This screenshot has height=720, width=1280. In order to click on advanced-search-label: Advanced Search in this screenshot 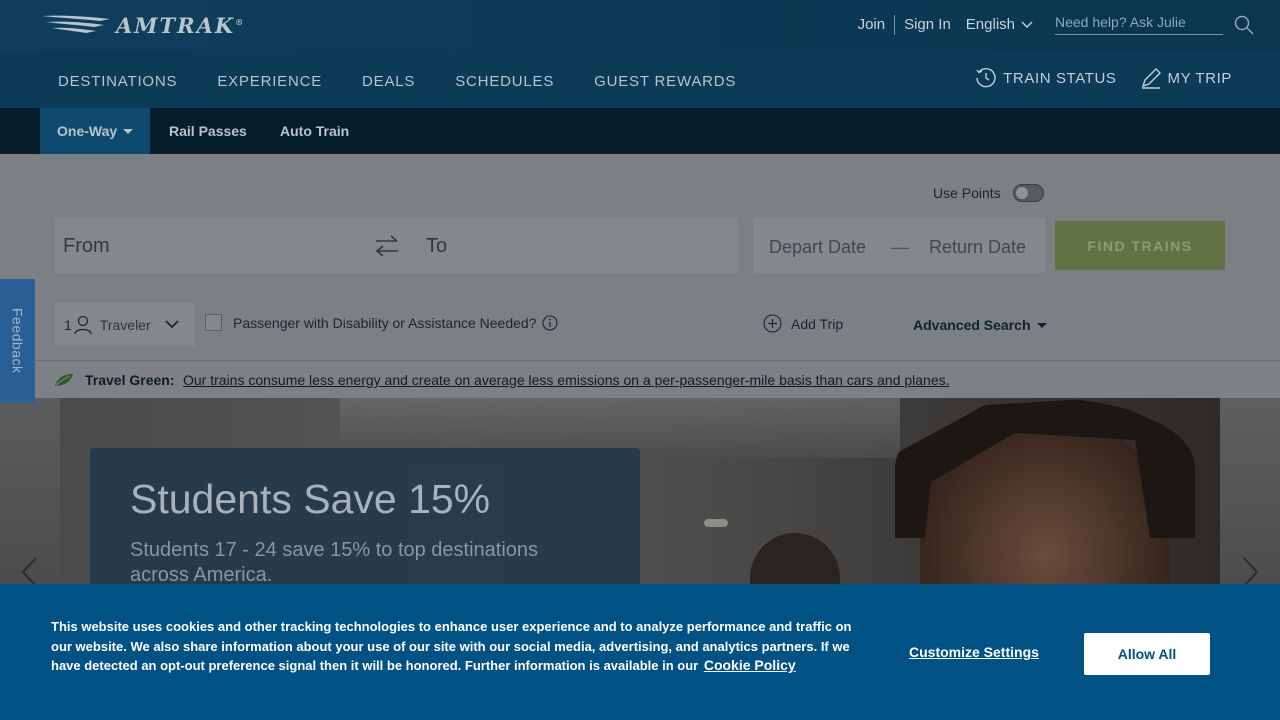, I will do `click(972, 325)`.